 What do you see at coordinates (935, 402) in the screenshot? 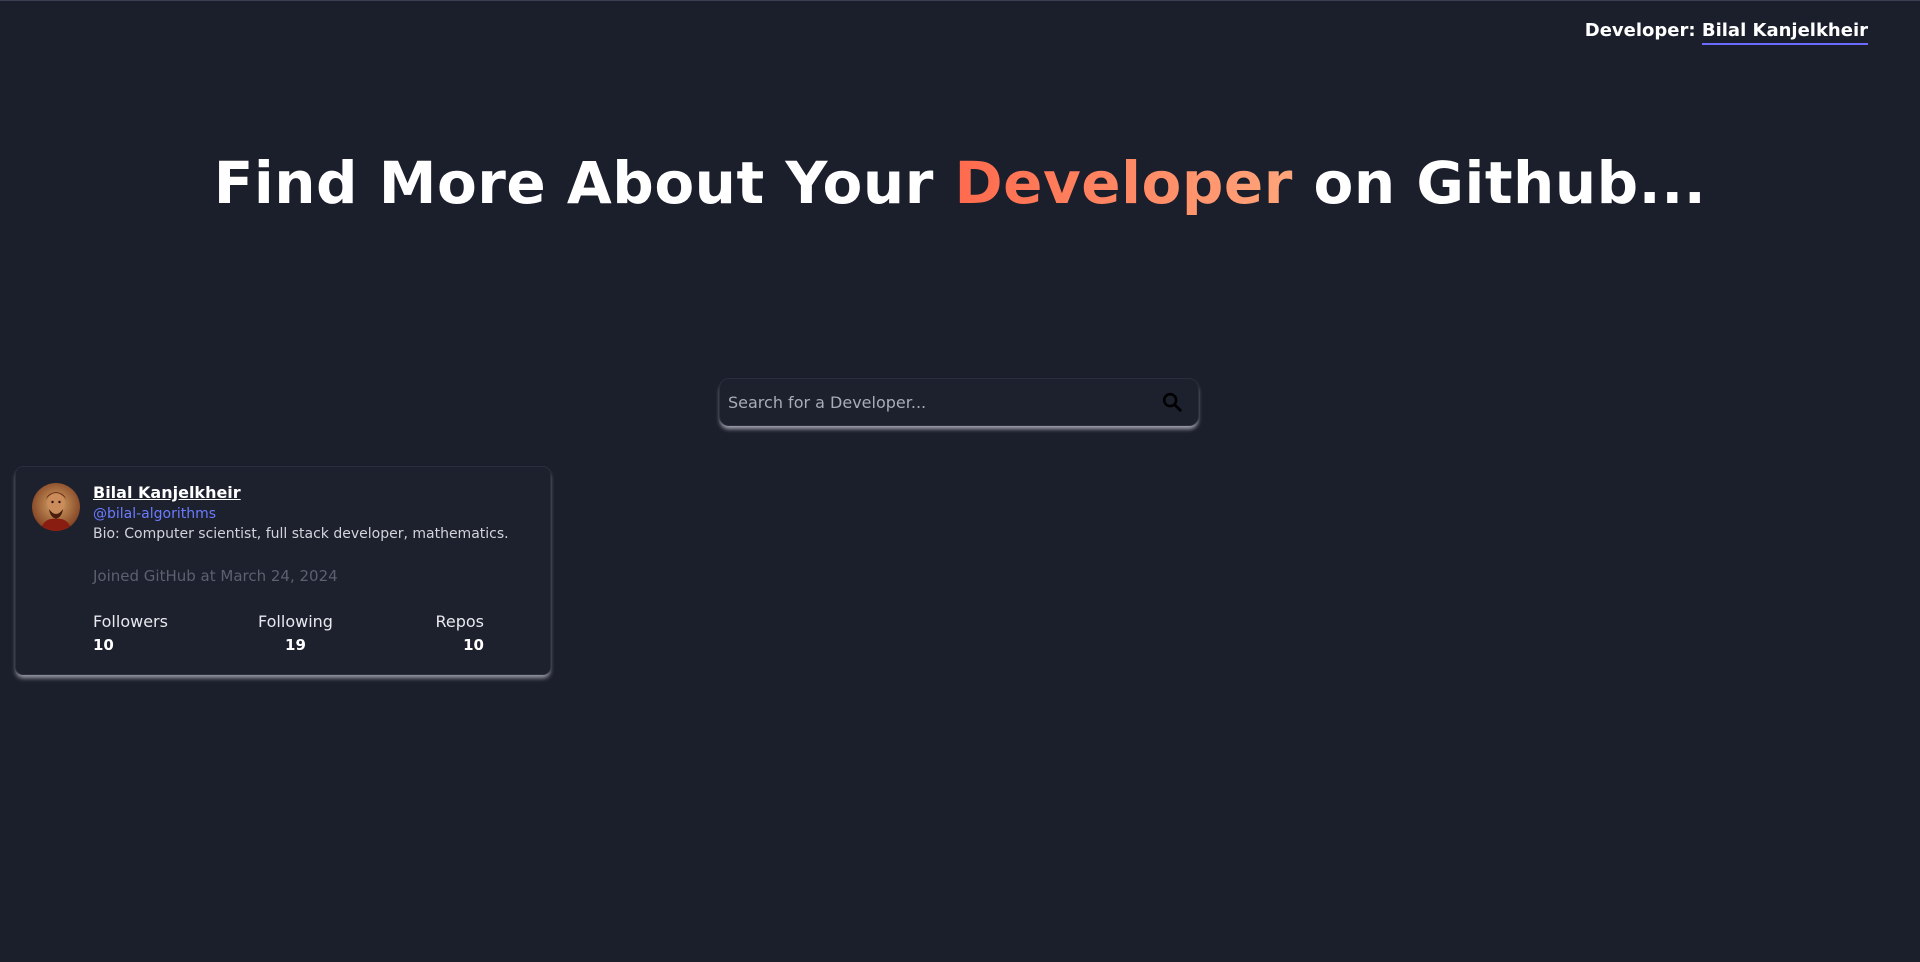
I see `search-input` at bounding box center [935, 402].